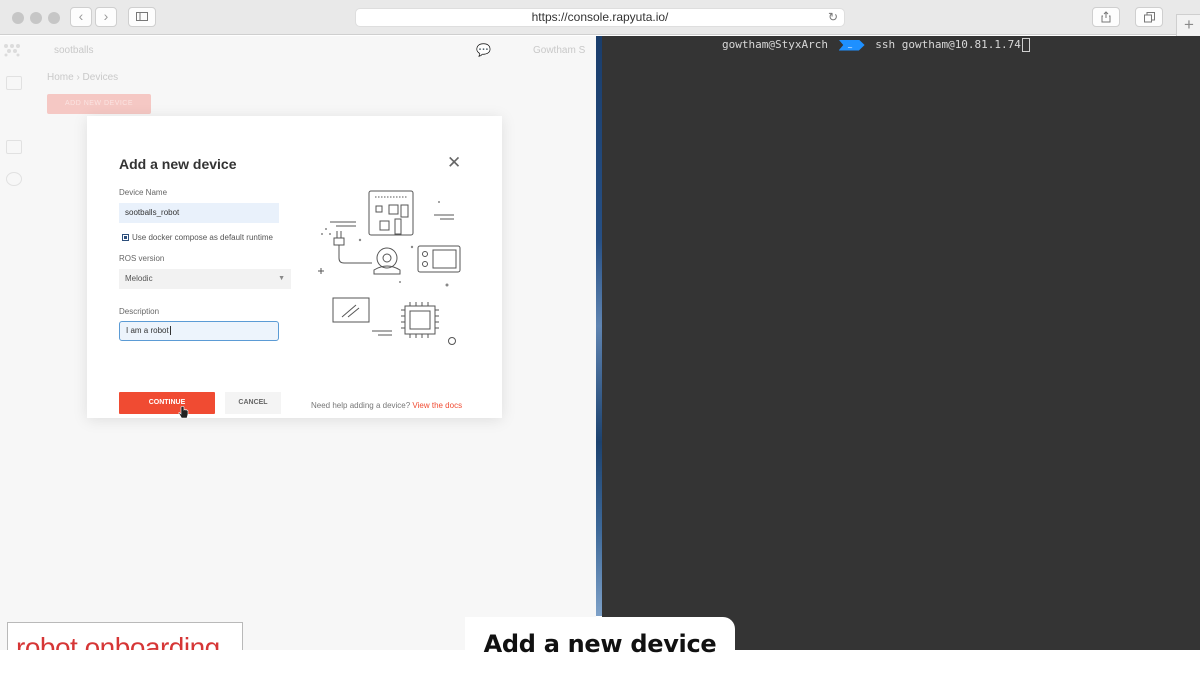 This screenshot has width=1200, height=686. Describe the element at coordinates (170, 330) in the screenshot. I see `text-caret` at that location.